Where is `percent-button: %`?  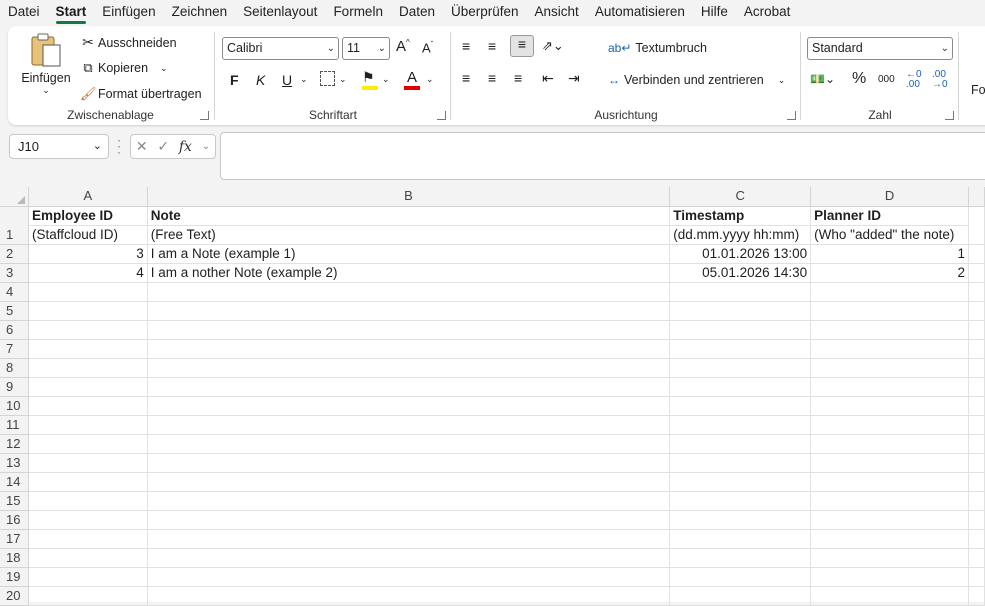
percent-button: % is located at coordinates (859, 79).